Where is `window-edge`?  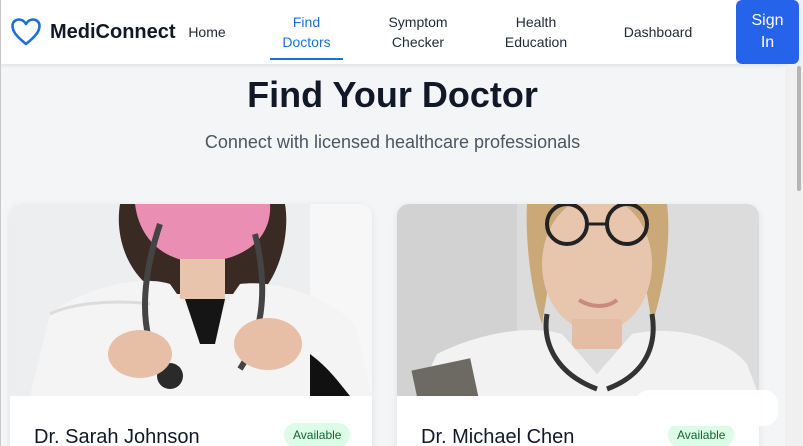 window-edge is located at coordinates (0, 223).